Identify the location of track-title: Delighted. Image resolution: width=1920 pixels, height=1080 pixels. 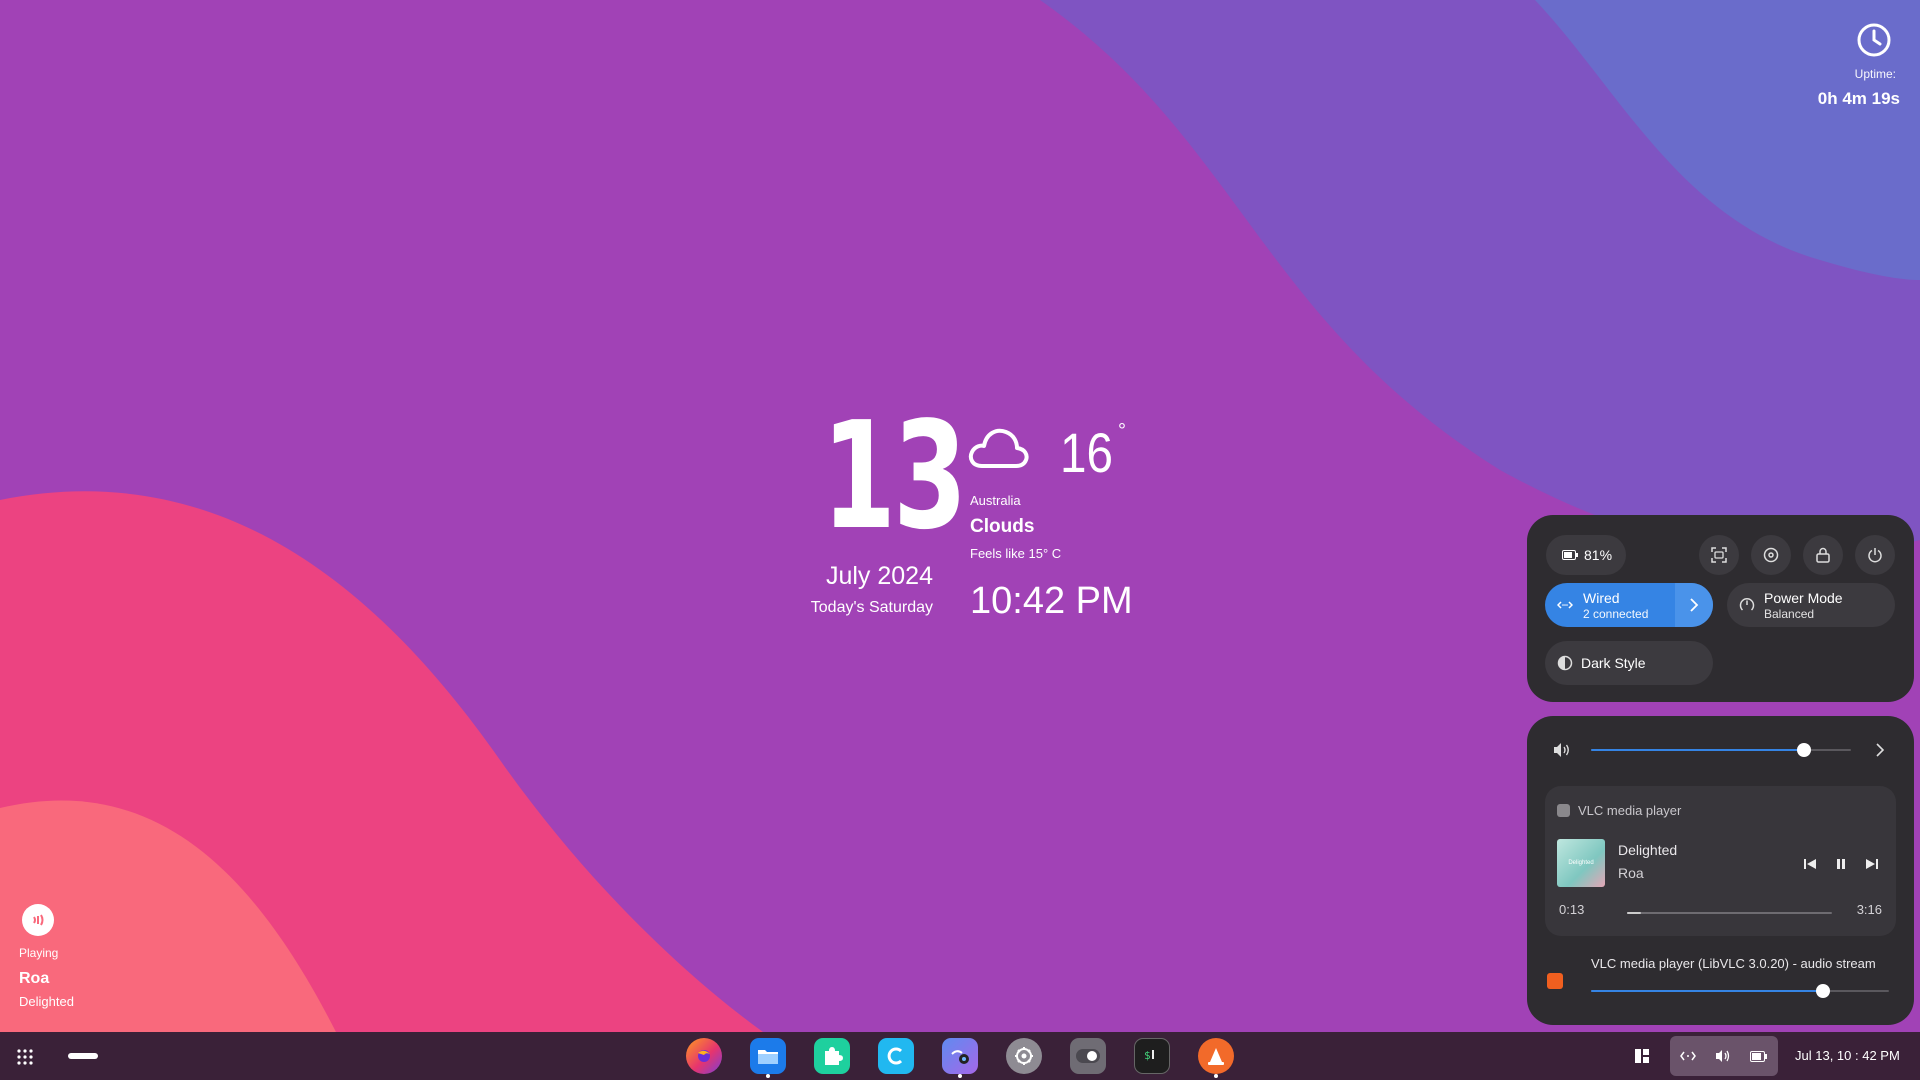
(1648, 850).